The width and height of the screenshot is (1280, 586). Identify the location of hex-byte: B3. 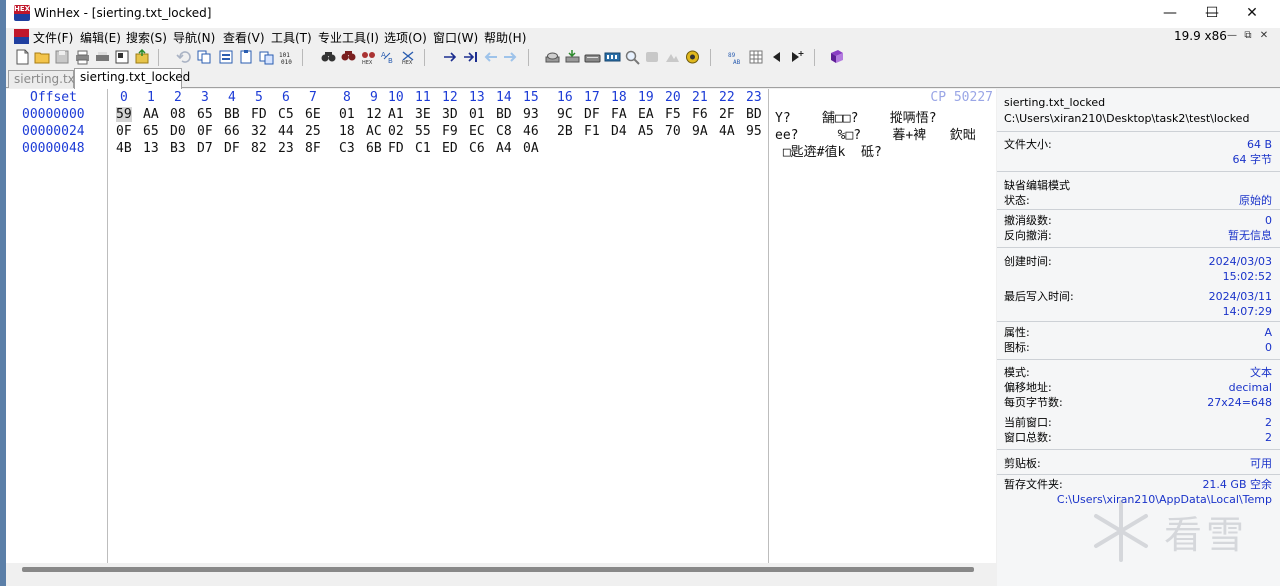
(178, 148).